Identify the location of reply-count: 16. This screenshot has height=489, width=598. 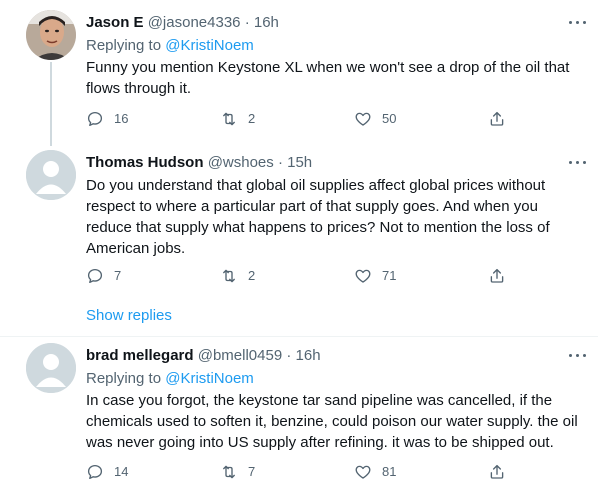
(121, 118).